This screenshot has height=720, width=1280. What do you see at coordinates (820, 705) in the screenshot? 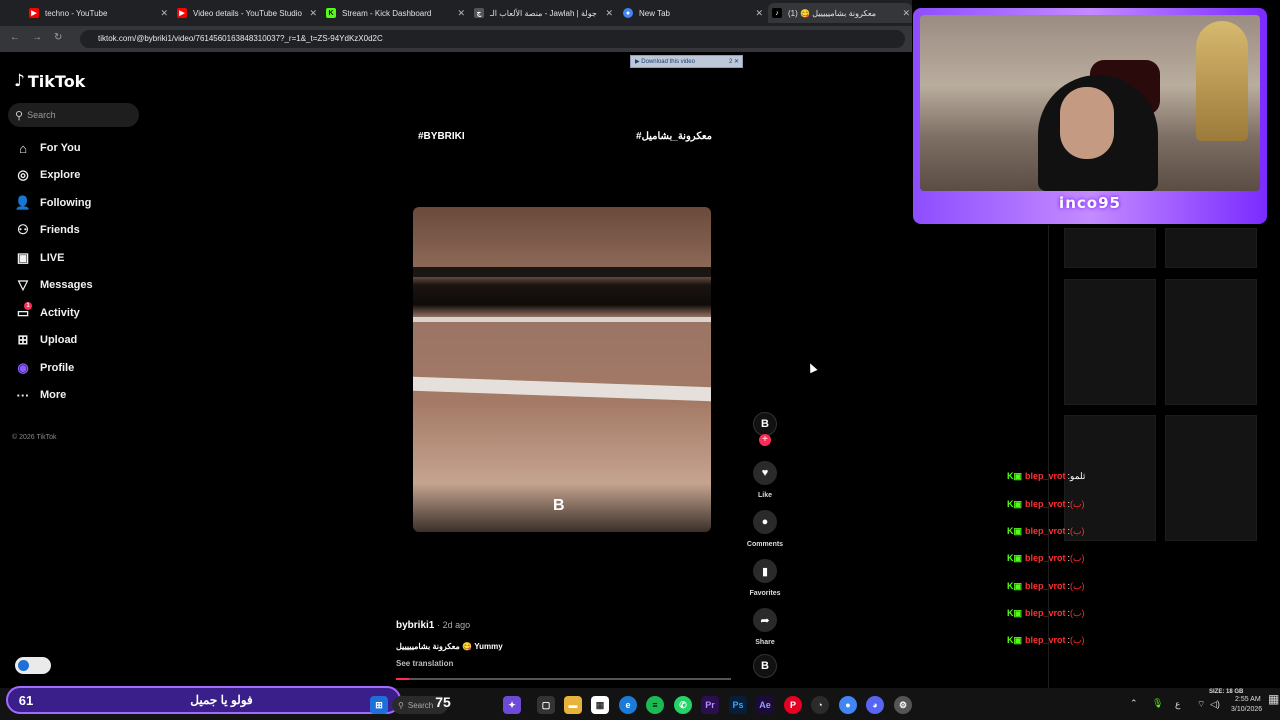
I see `obs-icon: ◔` at bounding box center [820, 705].